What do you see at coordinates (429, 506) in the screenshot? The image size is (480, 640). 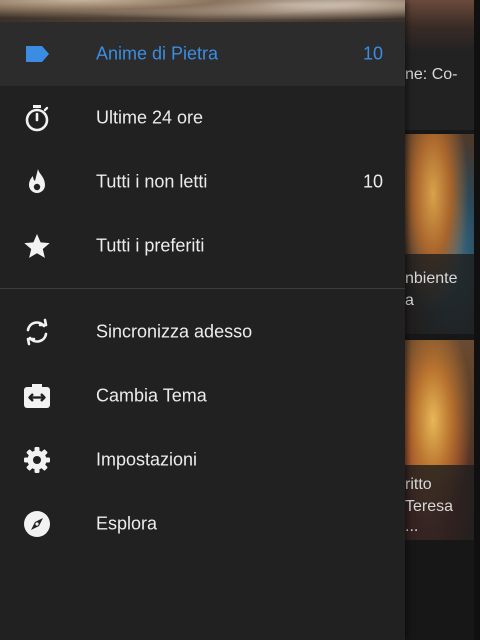 I see `article-title-line: Teresa` at bounding box center [429, 506].